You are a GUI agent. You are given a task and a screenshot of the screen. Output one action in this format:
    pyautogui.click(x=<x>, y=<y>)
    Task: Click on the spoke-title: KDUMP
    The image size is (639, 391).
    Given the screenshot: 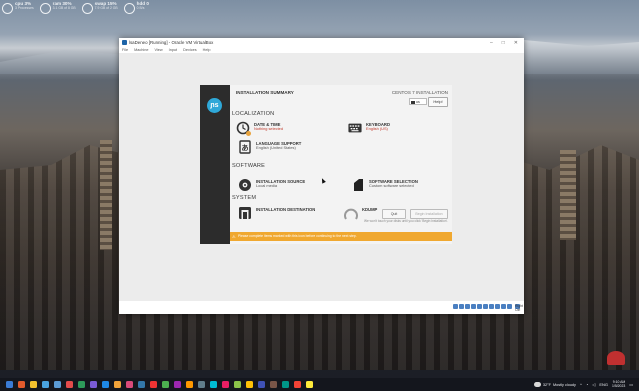 What is the action you would take?
    pyautogui.click(x=370, y=209)
    